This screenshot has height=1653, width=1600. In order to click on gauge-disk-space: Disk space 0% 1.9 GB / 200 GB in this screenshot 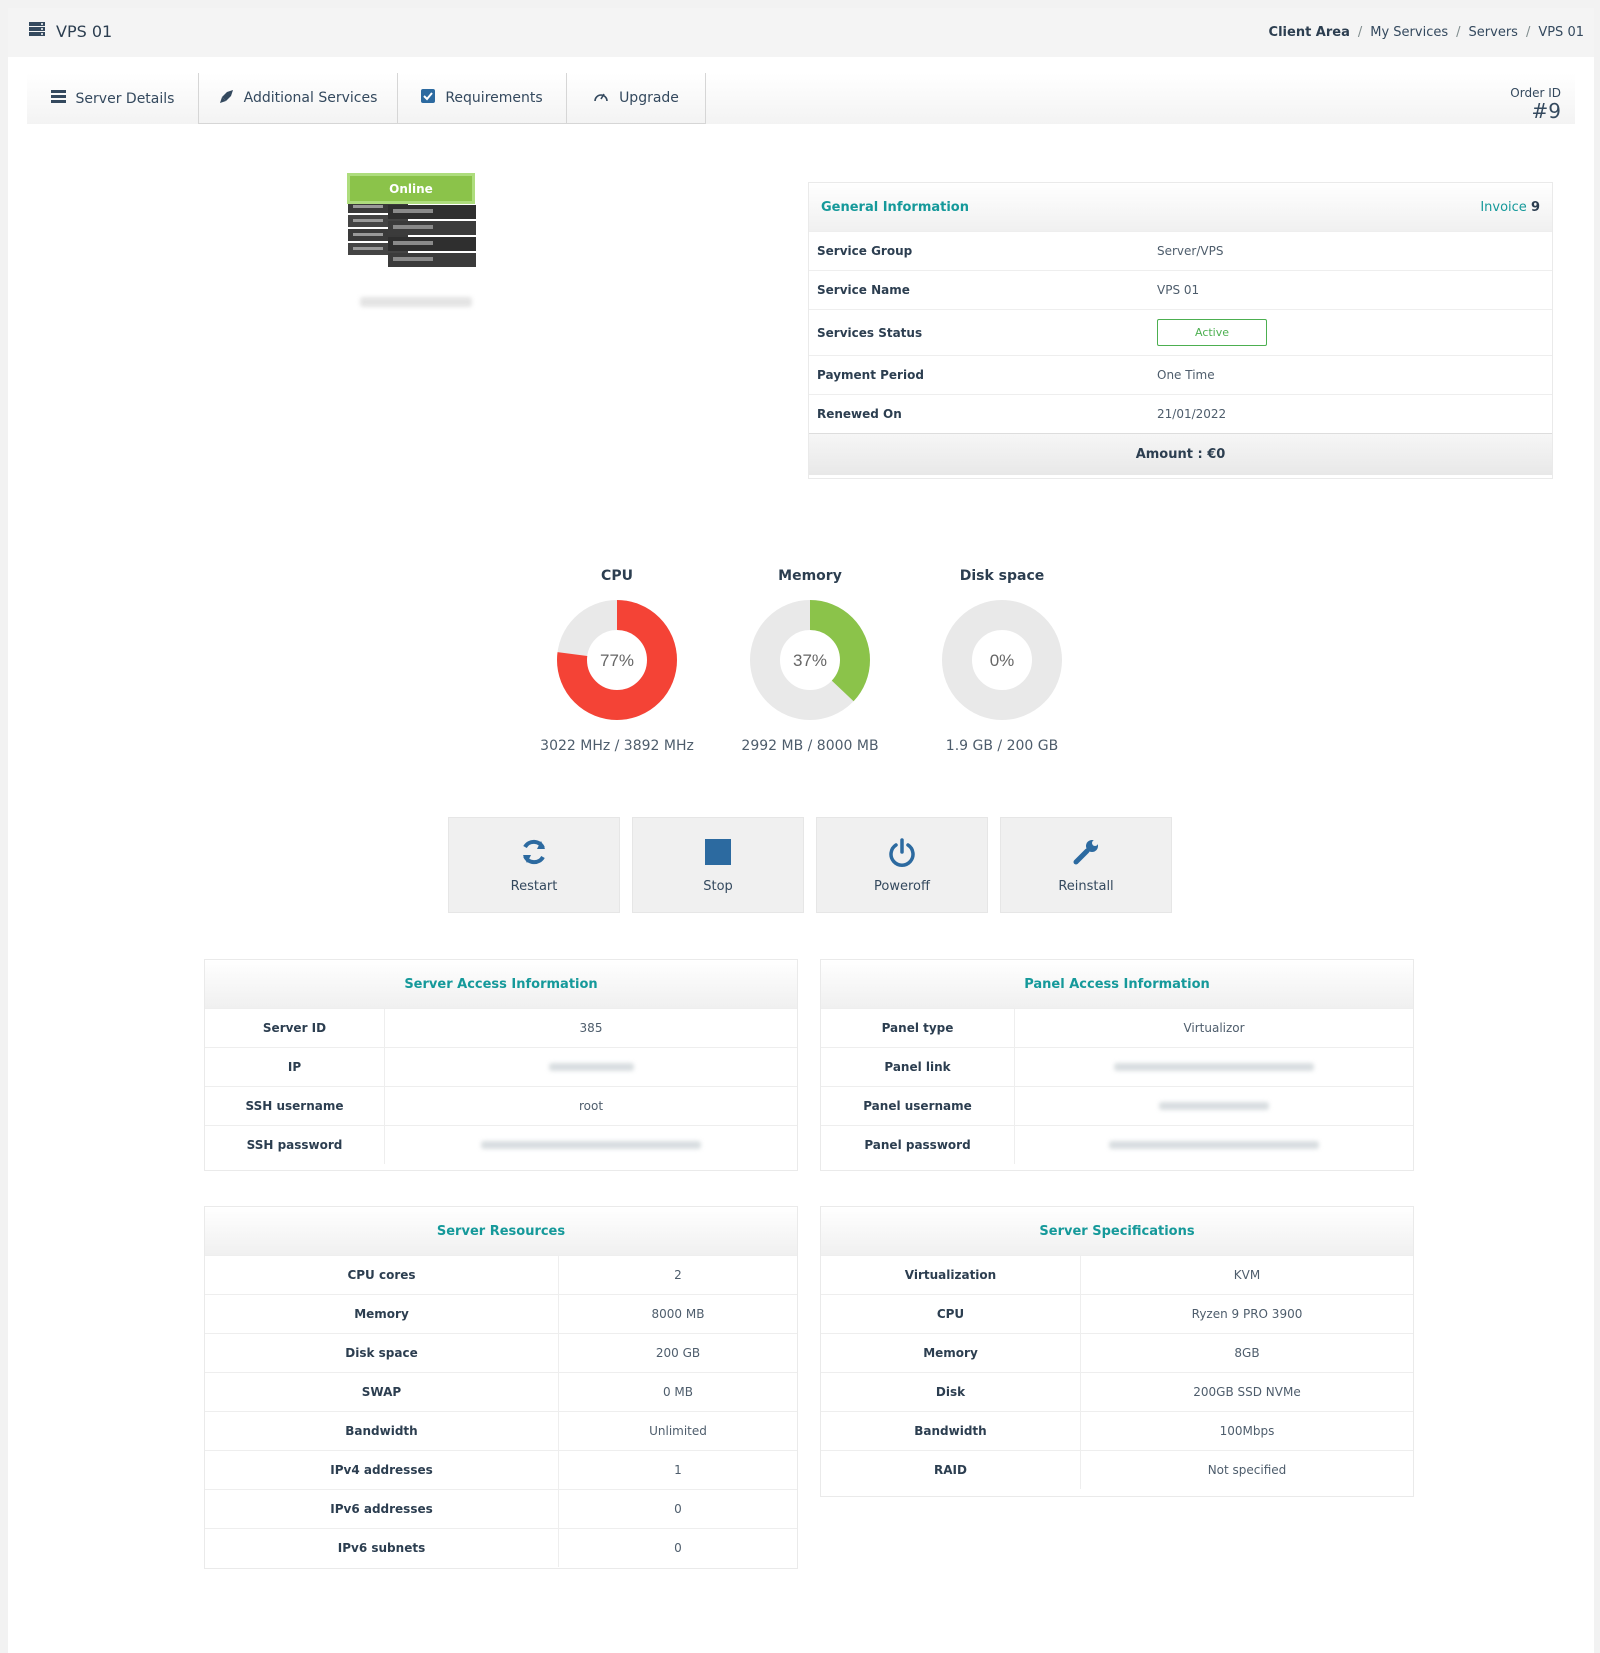, I will do `click(1002, 661)`.